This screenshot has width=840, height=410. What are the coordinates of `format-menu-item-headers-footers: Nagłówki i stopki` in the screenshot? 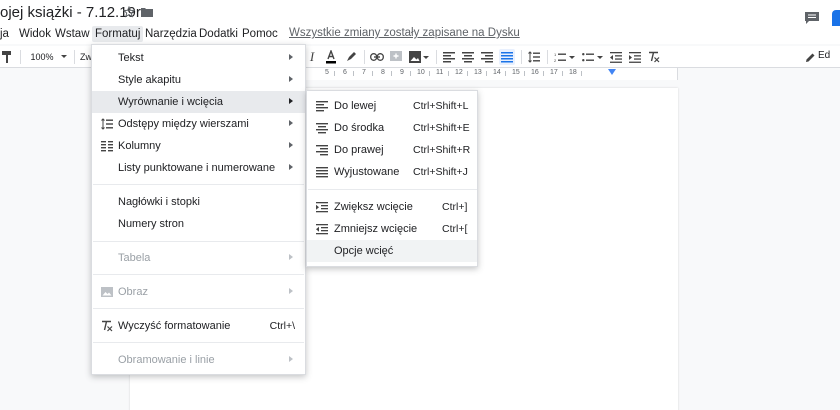 It's located at (198, 202).